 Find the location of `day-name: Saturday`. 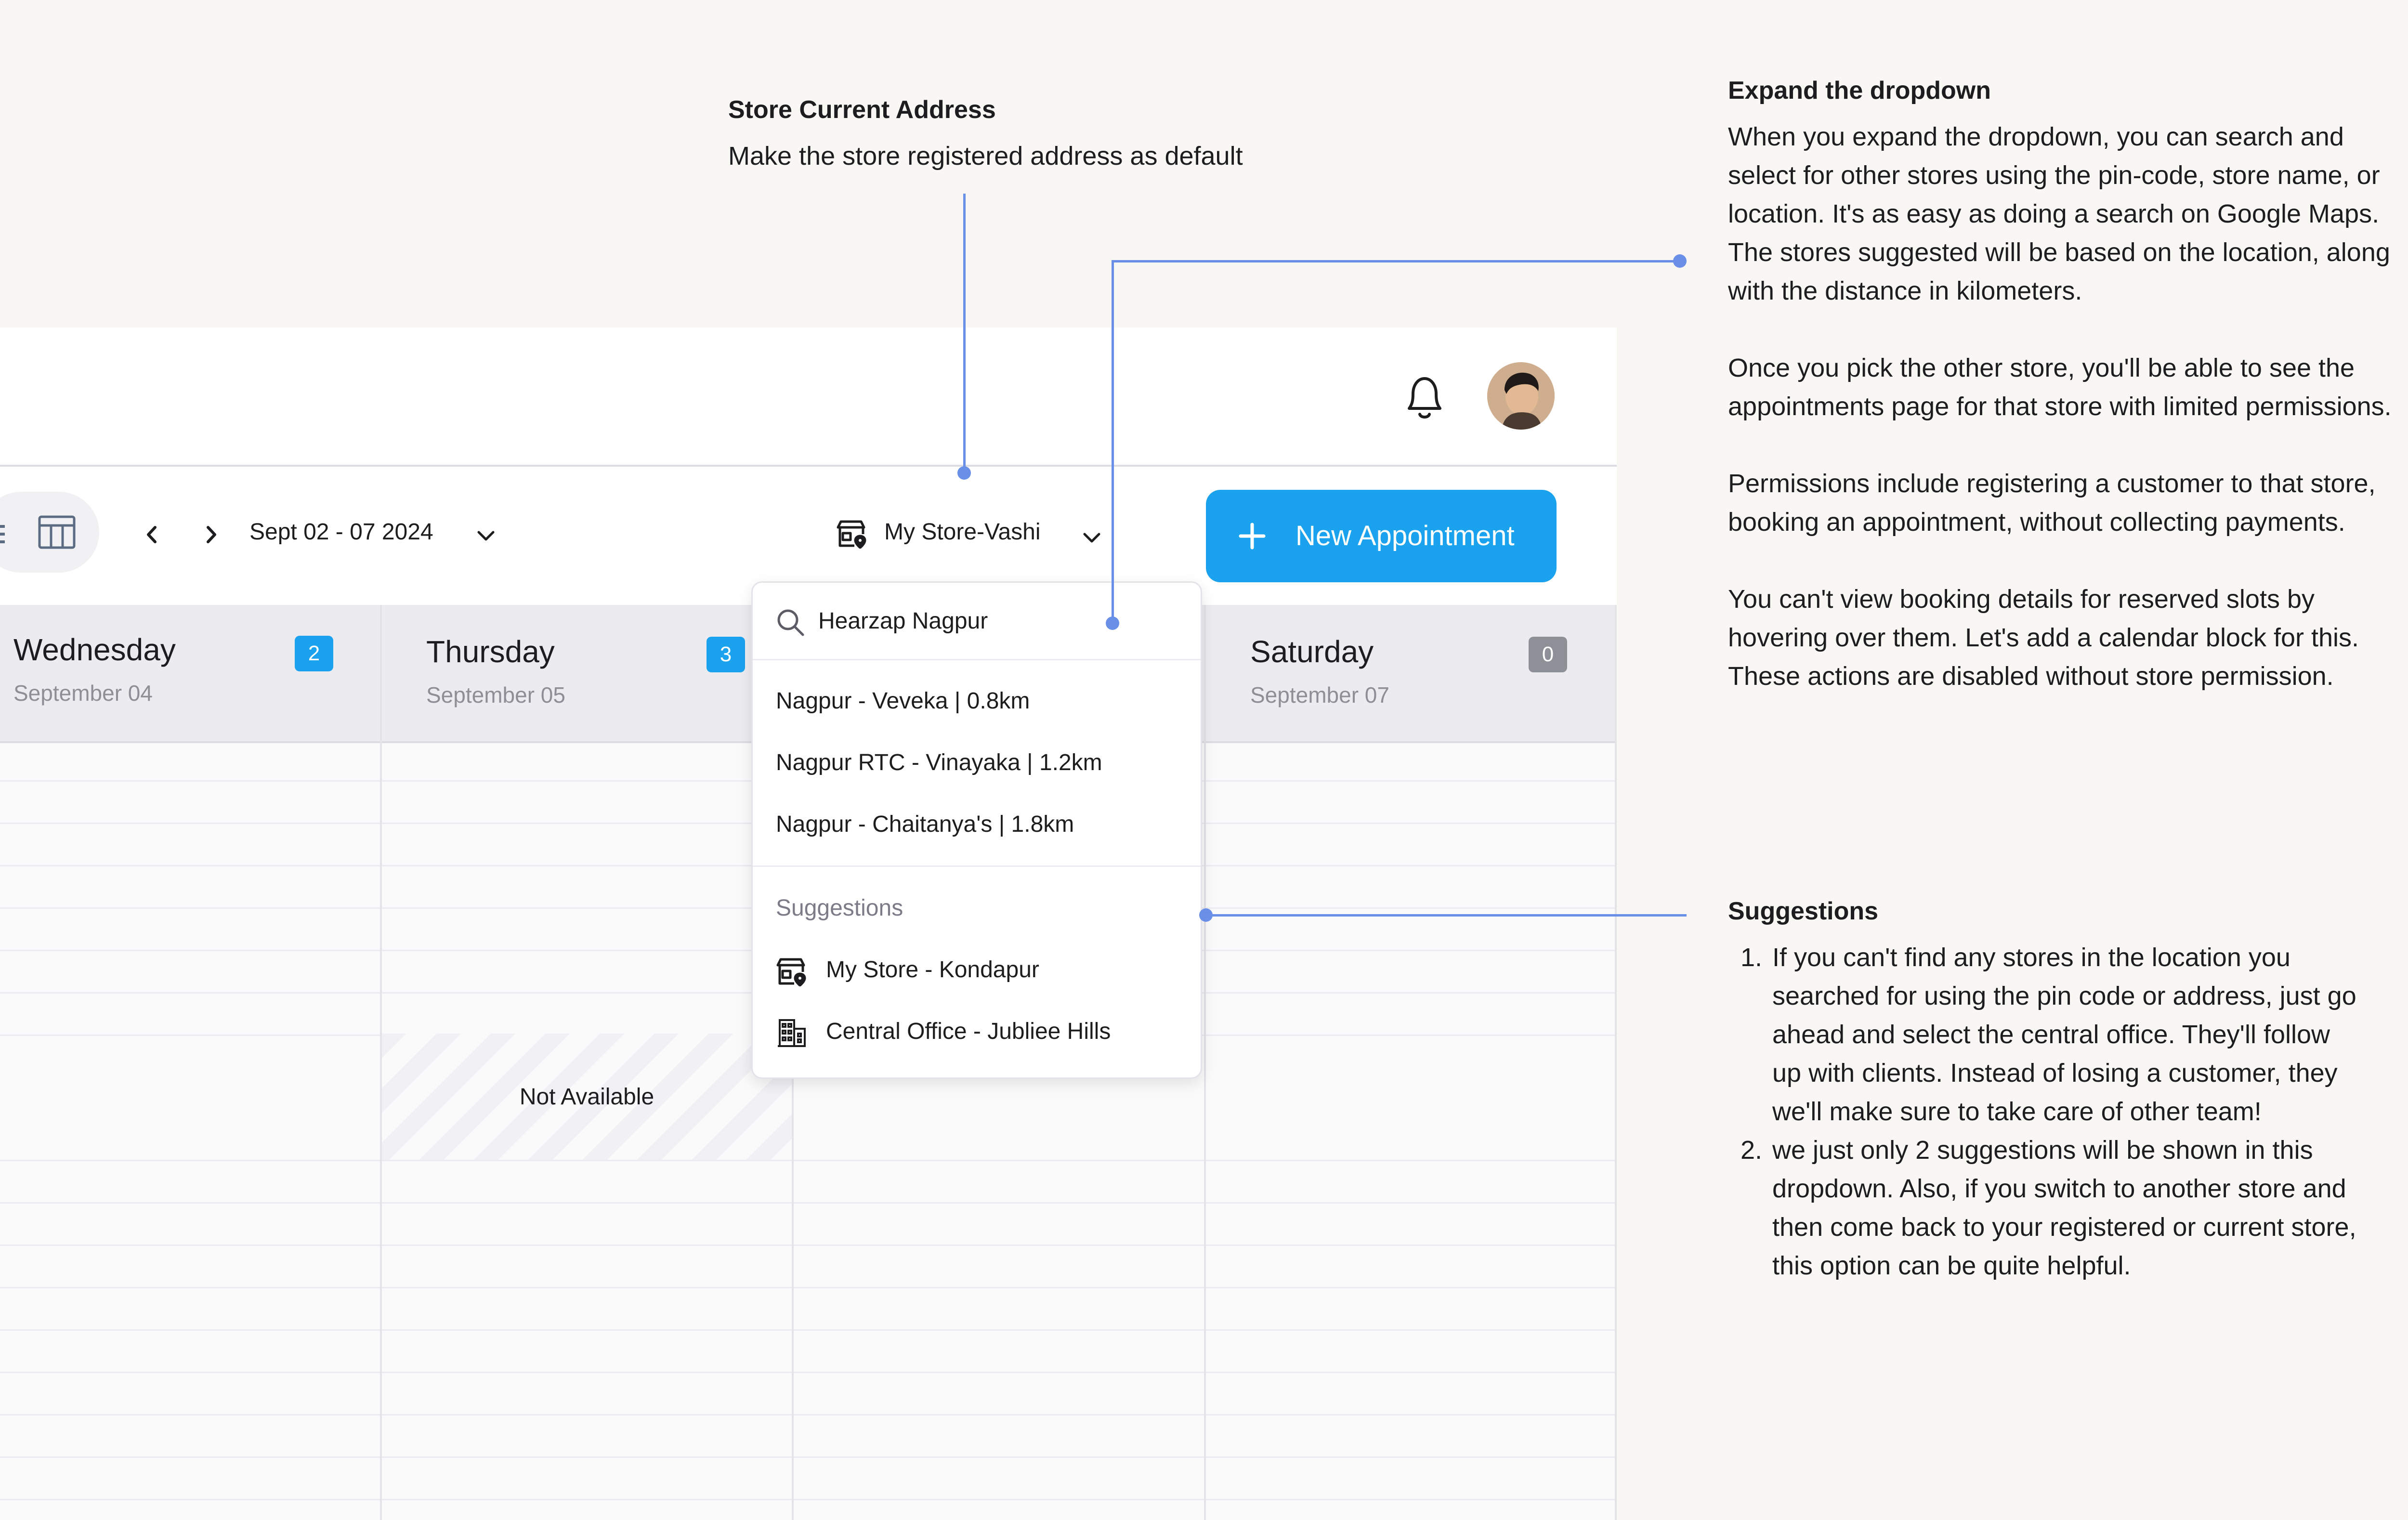

day-name: Saturday is located at coordinates (1312, 651).